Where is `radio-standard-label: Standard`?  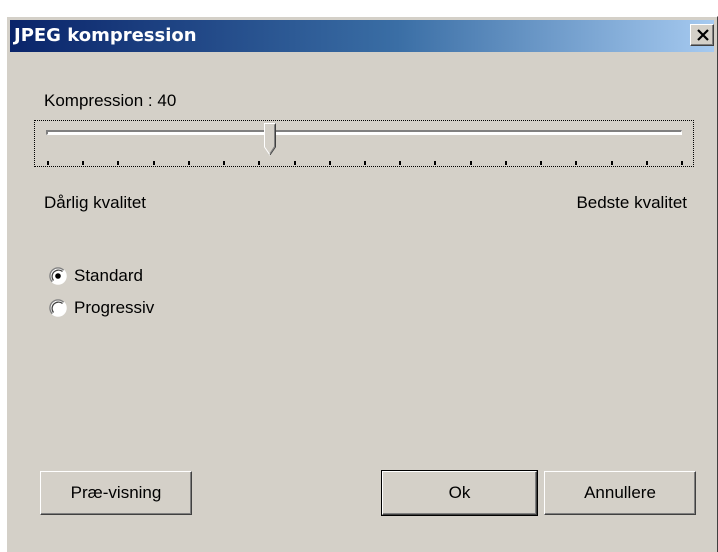
radio-standard-label: Standard is located at coordinates (108, 275).